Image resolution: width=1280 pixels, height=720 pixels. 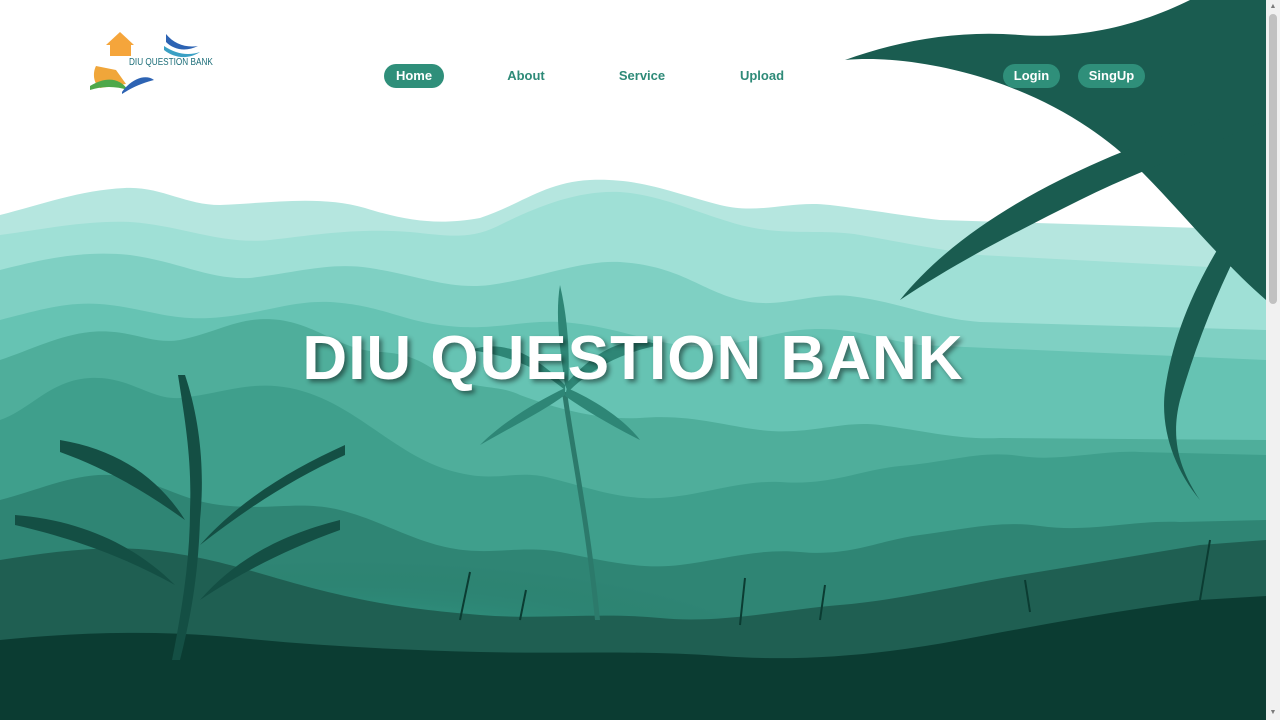 What do you see at coordinates (171, 62) in the screenshot?
I see `logo-text: DIU QUESTION BANK` at bounding box center [171, 62].